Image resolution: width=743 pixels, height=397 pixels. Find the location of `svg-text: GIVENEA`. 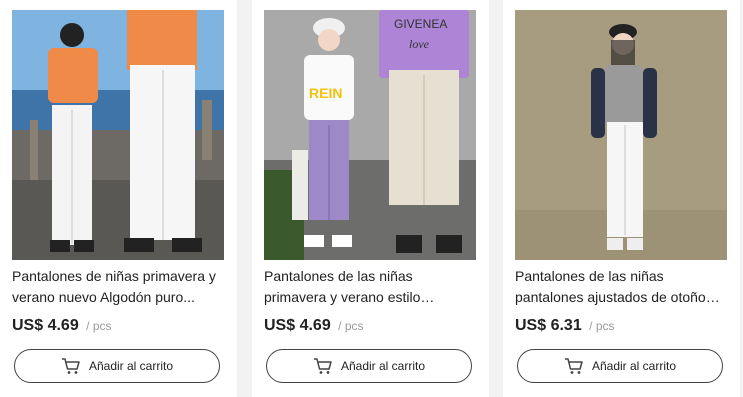

svg-text: GIVENEA is located at coordinates (420, 24).